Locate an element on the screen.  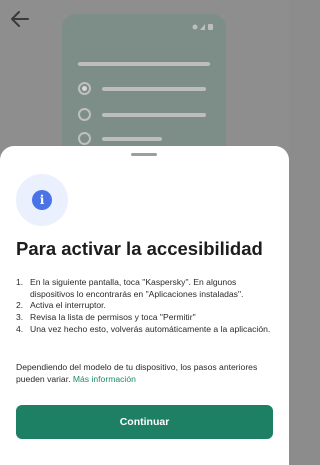
sheet-drag-handle is located at coordinates (144, 154).